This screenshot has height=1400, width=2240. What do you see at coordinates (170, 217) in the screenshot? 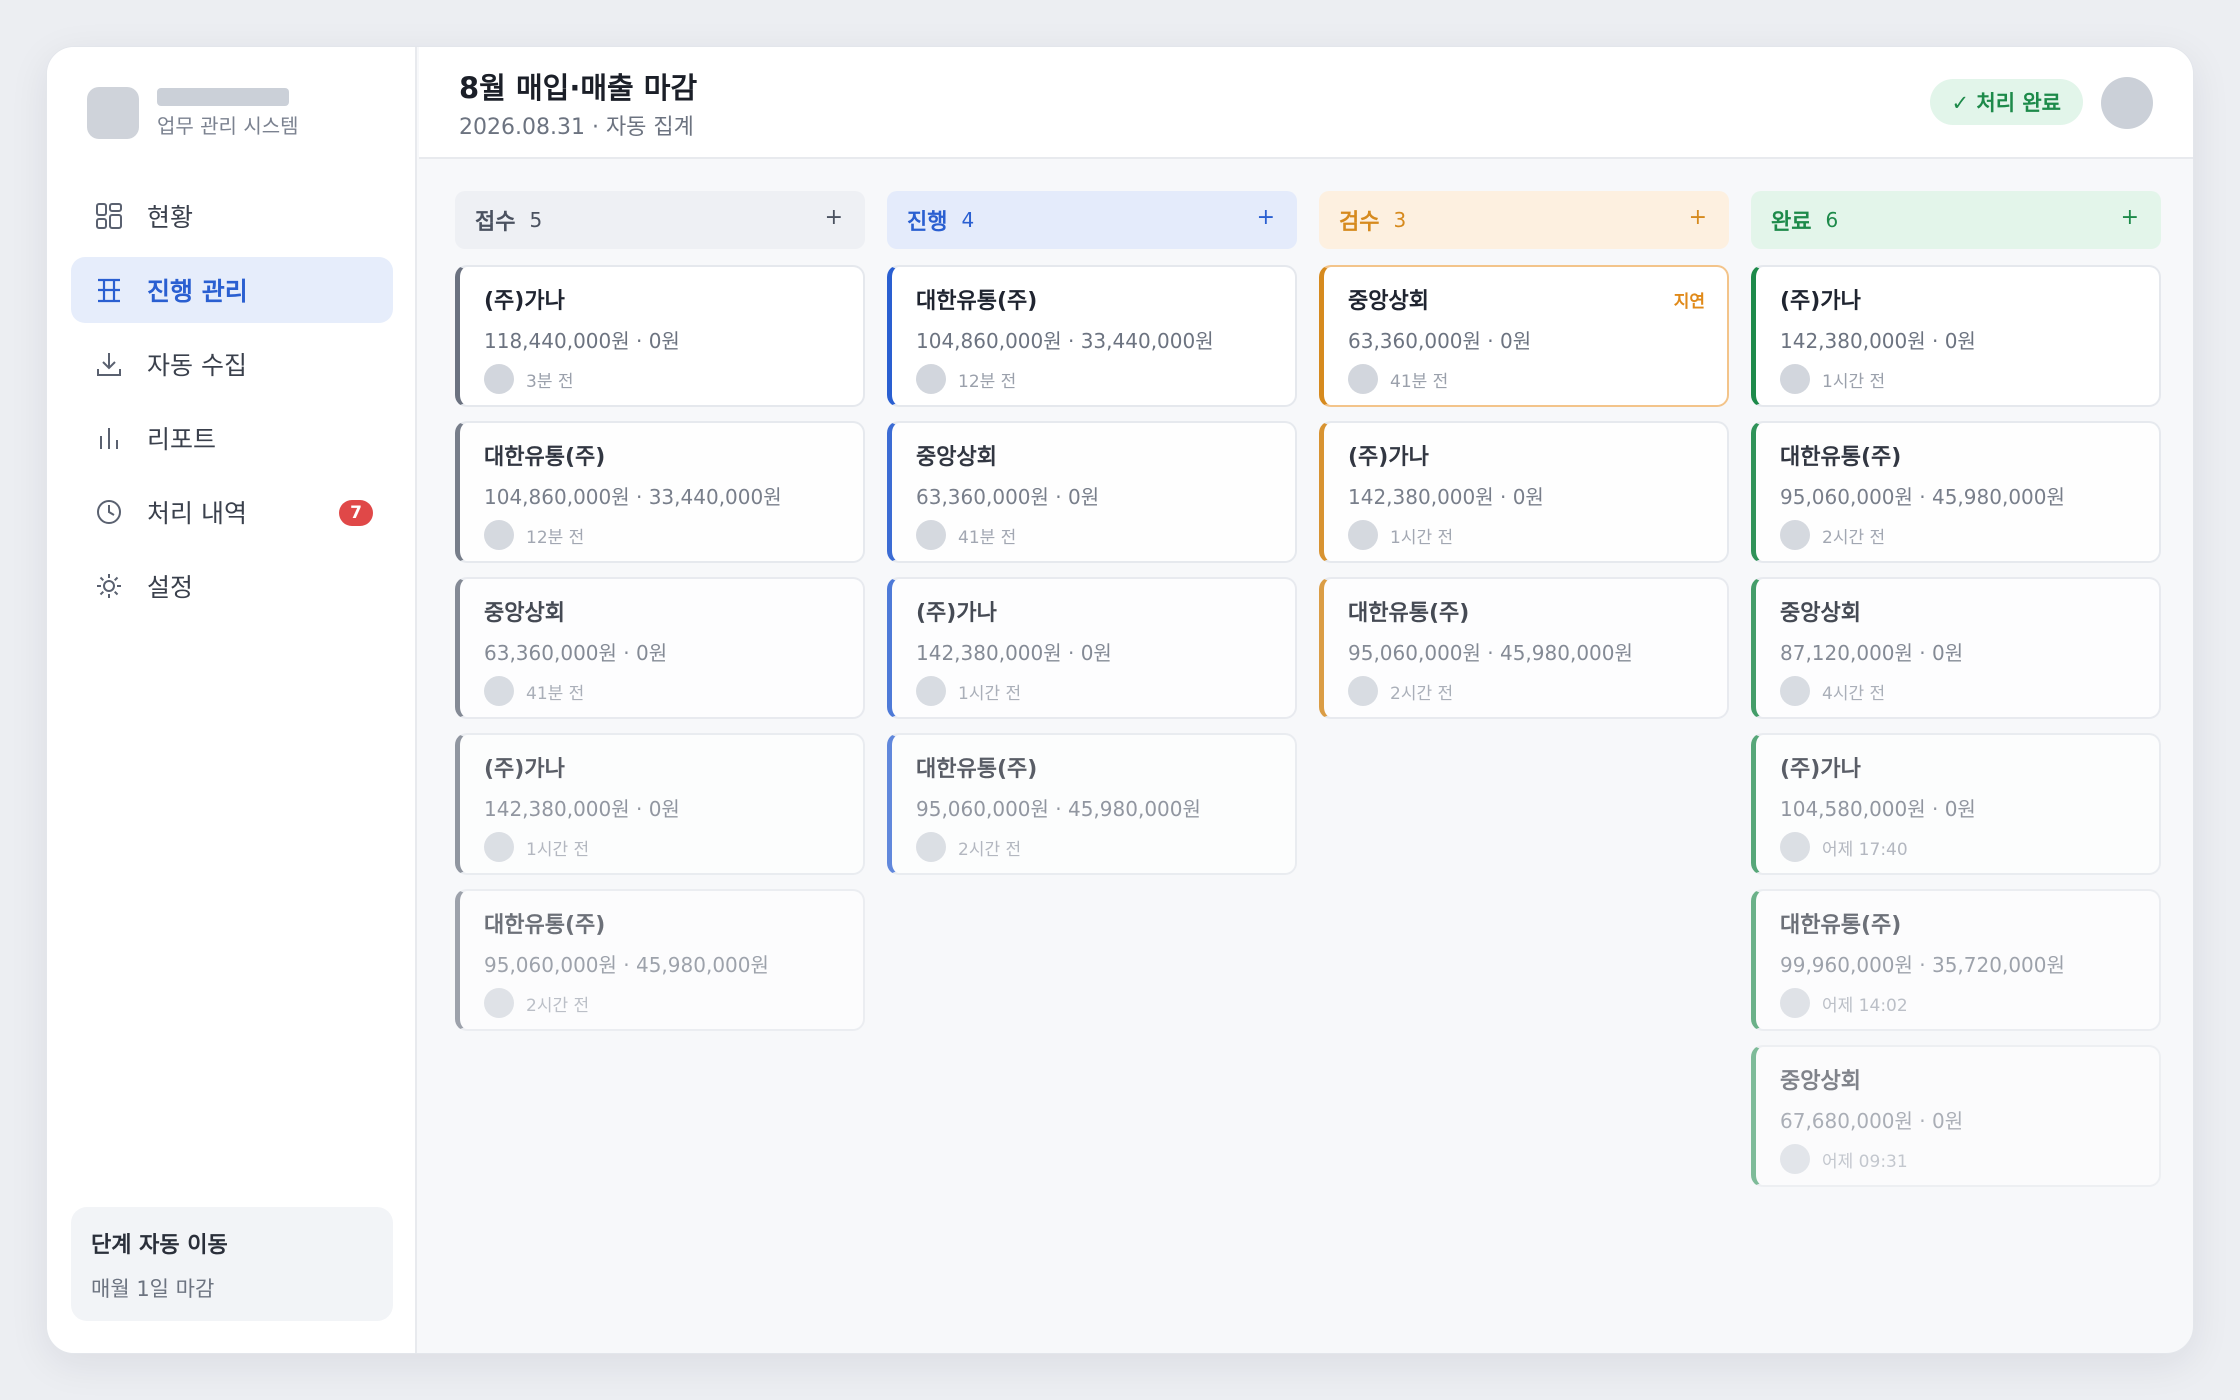
I see `sidebar-item-label: 현황` at bounding box center [170, 217].